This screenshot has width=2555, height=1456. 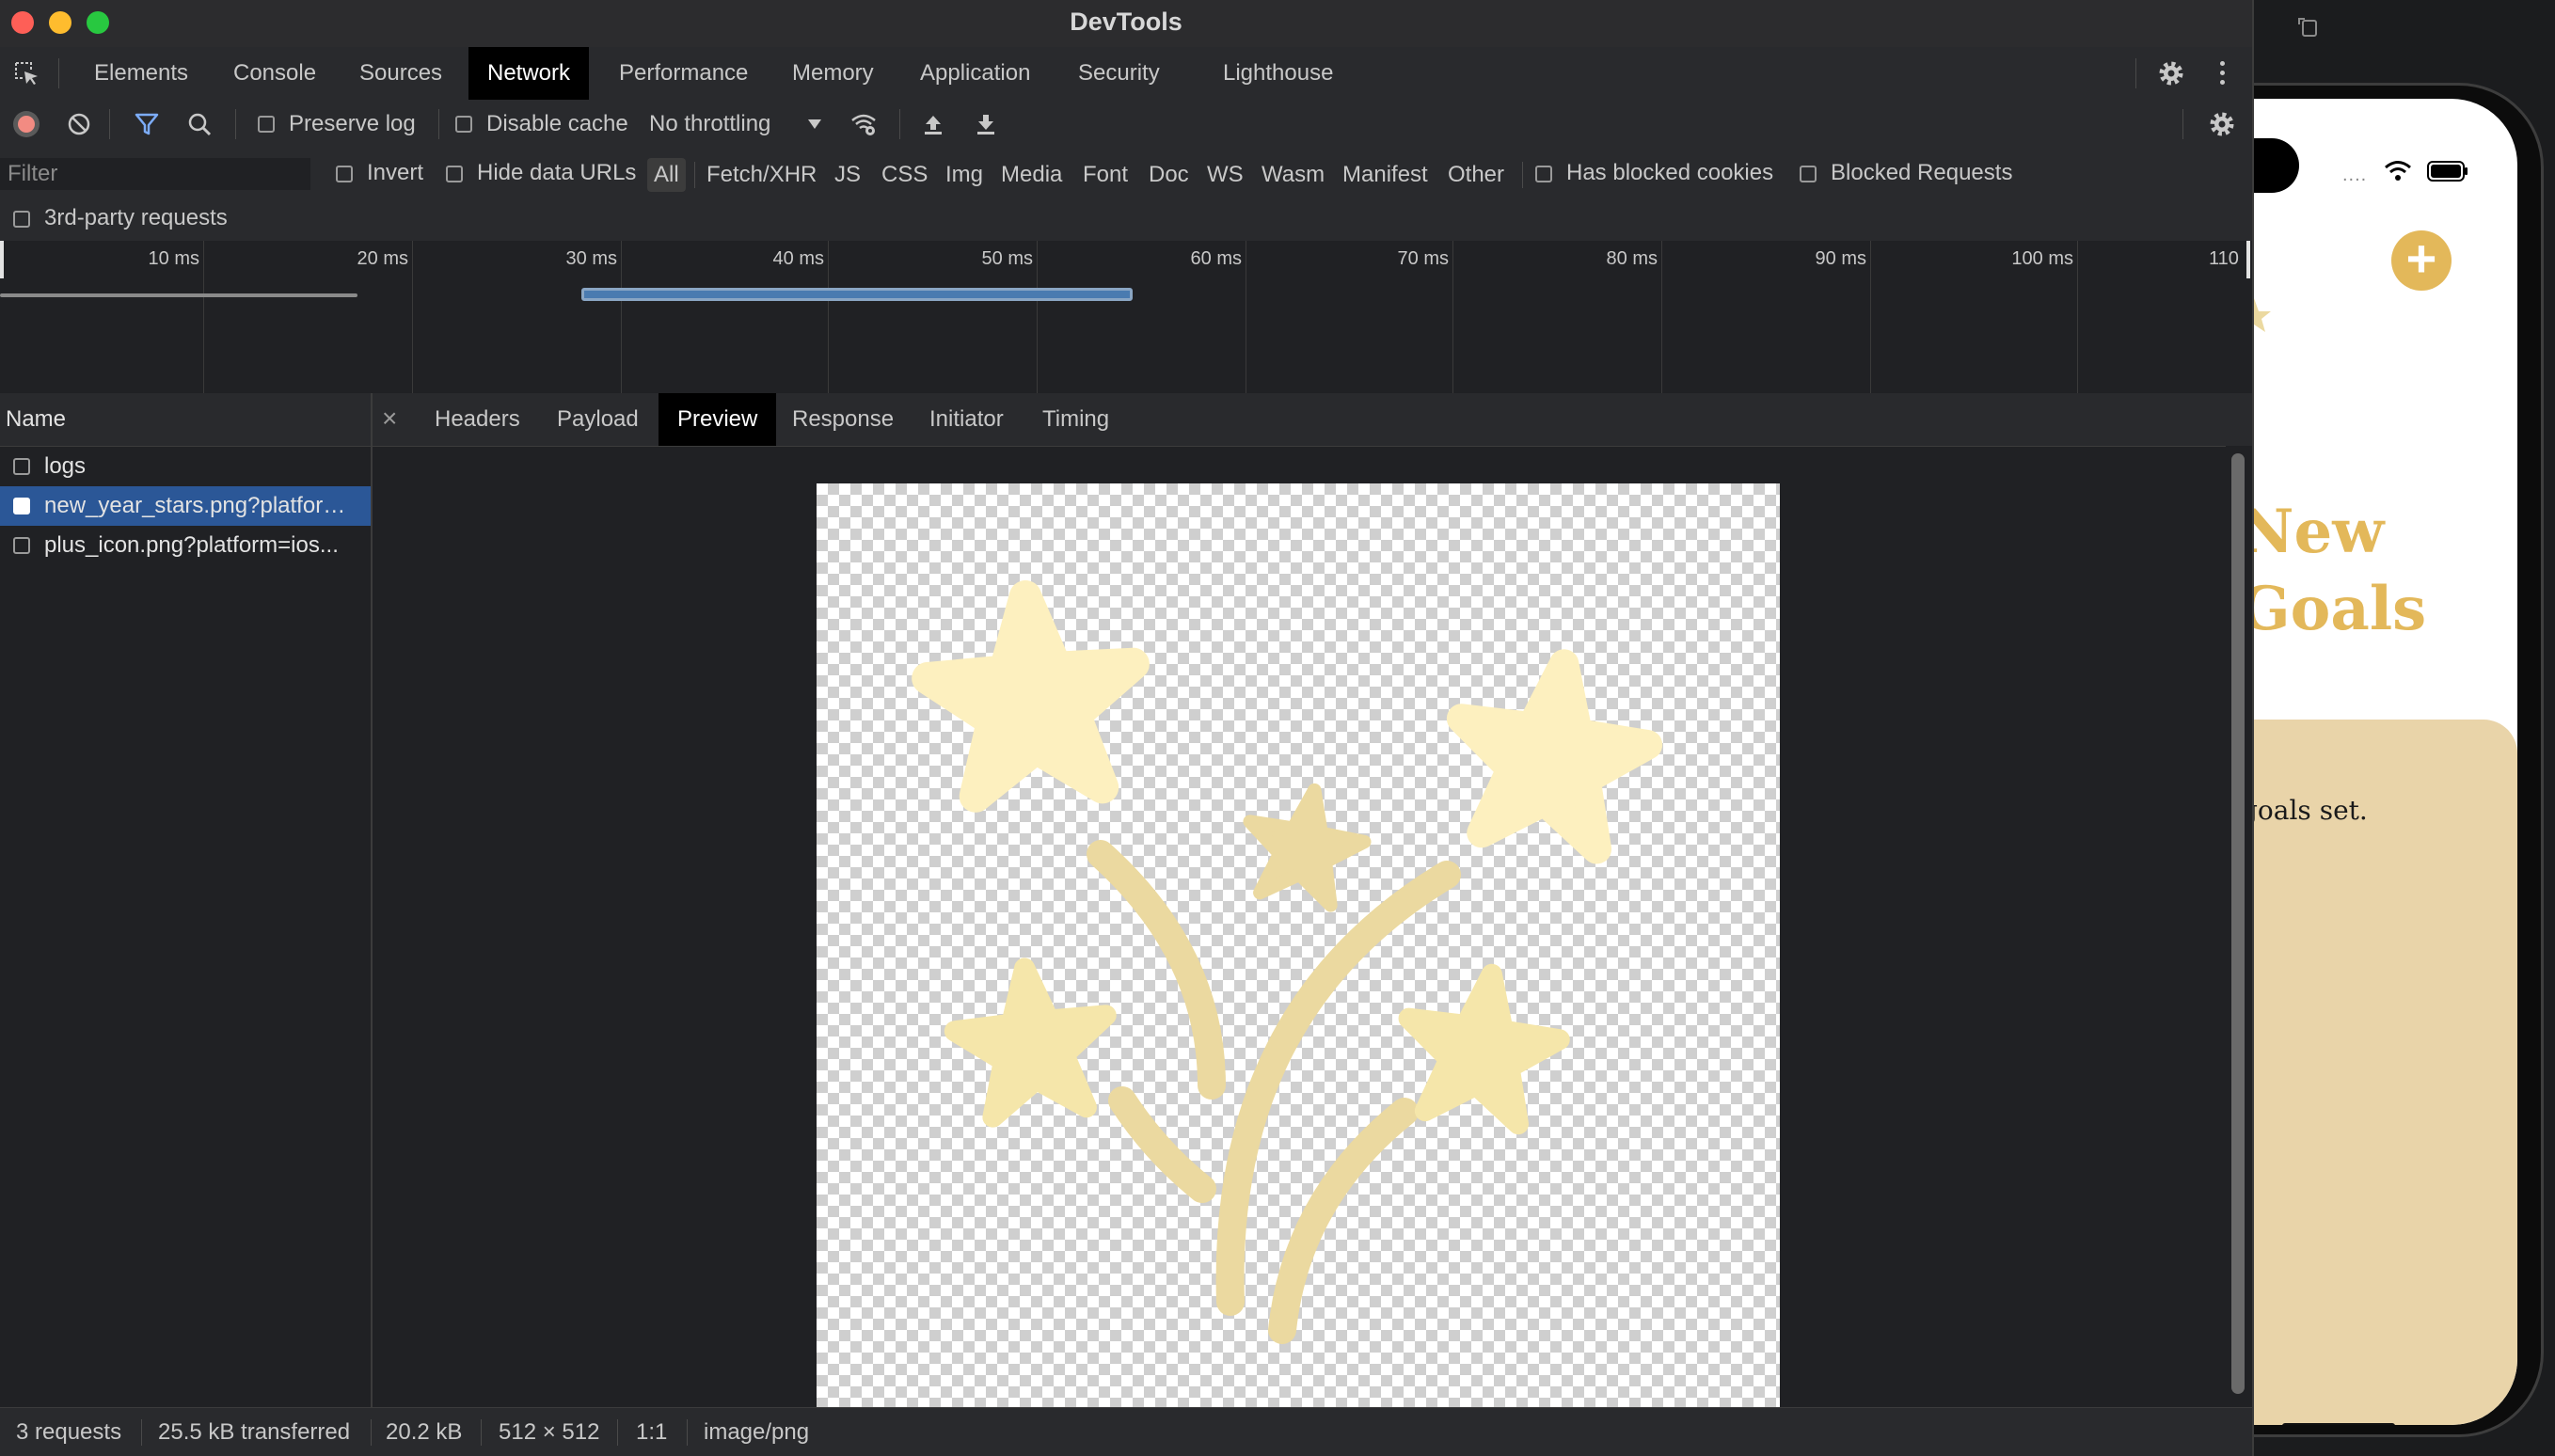 What do you see at coordinates (933, 124) in the screenshot?
I see `import-har-icon` at bounding box center [933, 124].